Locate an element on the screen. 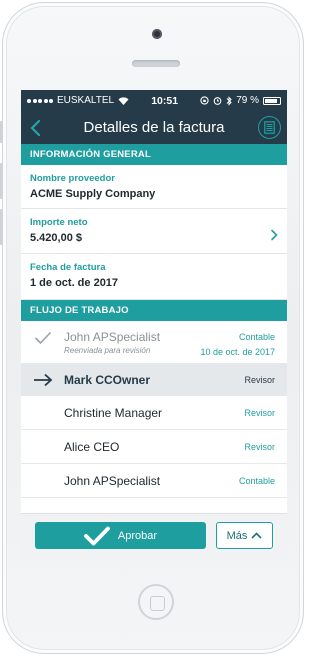  page-title: Detalles de la factura is located at coordinates (154, 127).